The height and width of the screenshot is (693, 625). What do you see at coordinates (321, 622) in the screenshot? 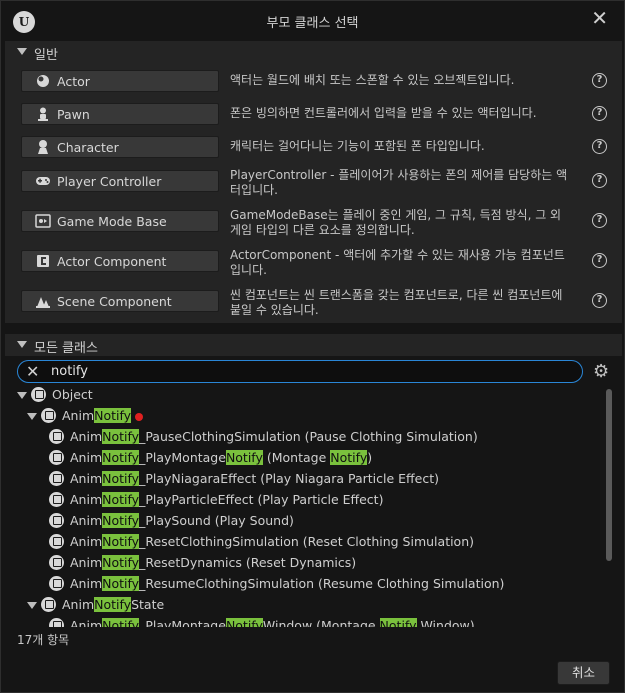
I see `label-text: Window (Montage` at bounding box center [321, 622].